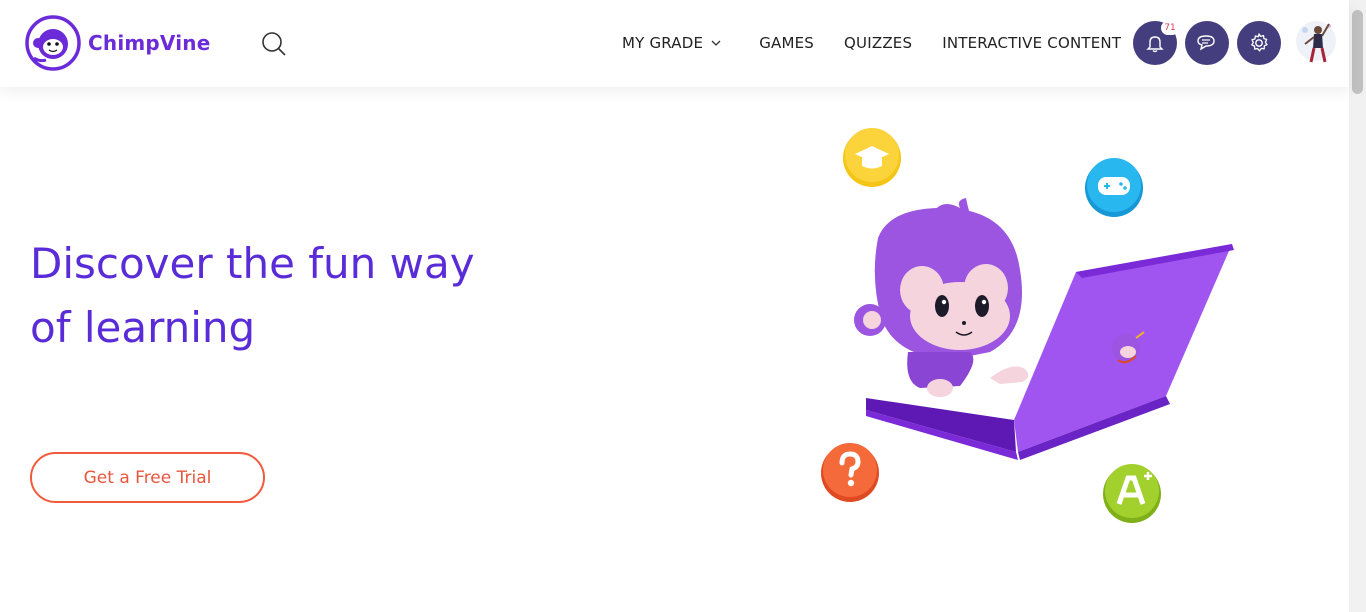 The width and height of the screenshot is (1366, 612). Describe the element at coordinates (274, 45) in the screenshot. I see `search-icon` at that location.